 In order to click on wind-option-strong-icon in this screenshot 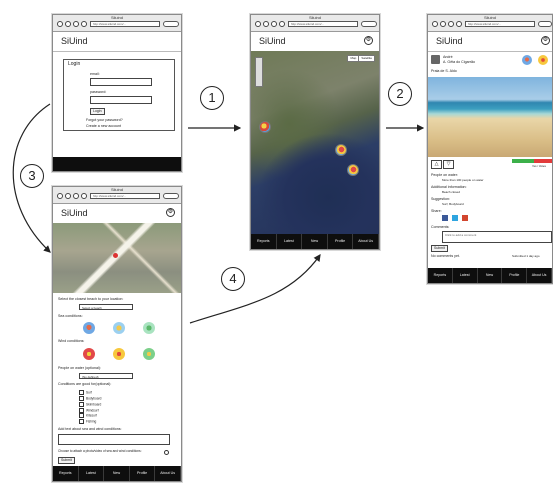, I will do `click(89, 354)`.